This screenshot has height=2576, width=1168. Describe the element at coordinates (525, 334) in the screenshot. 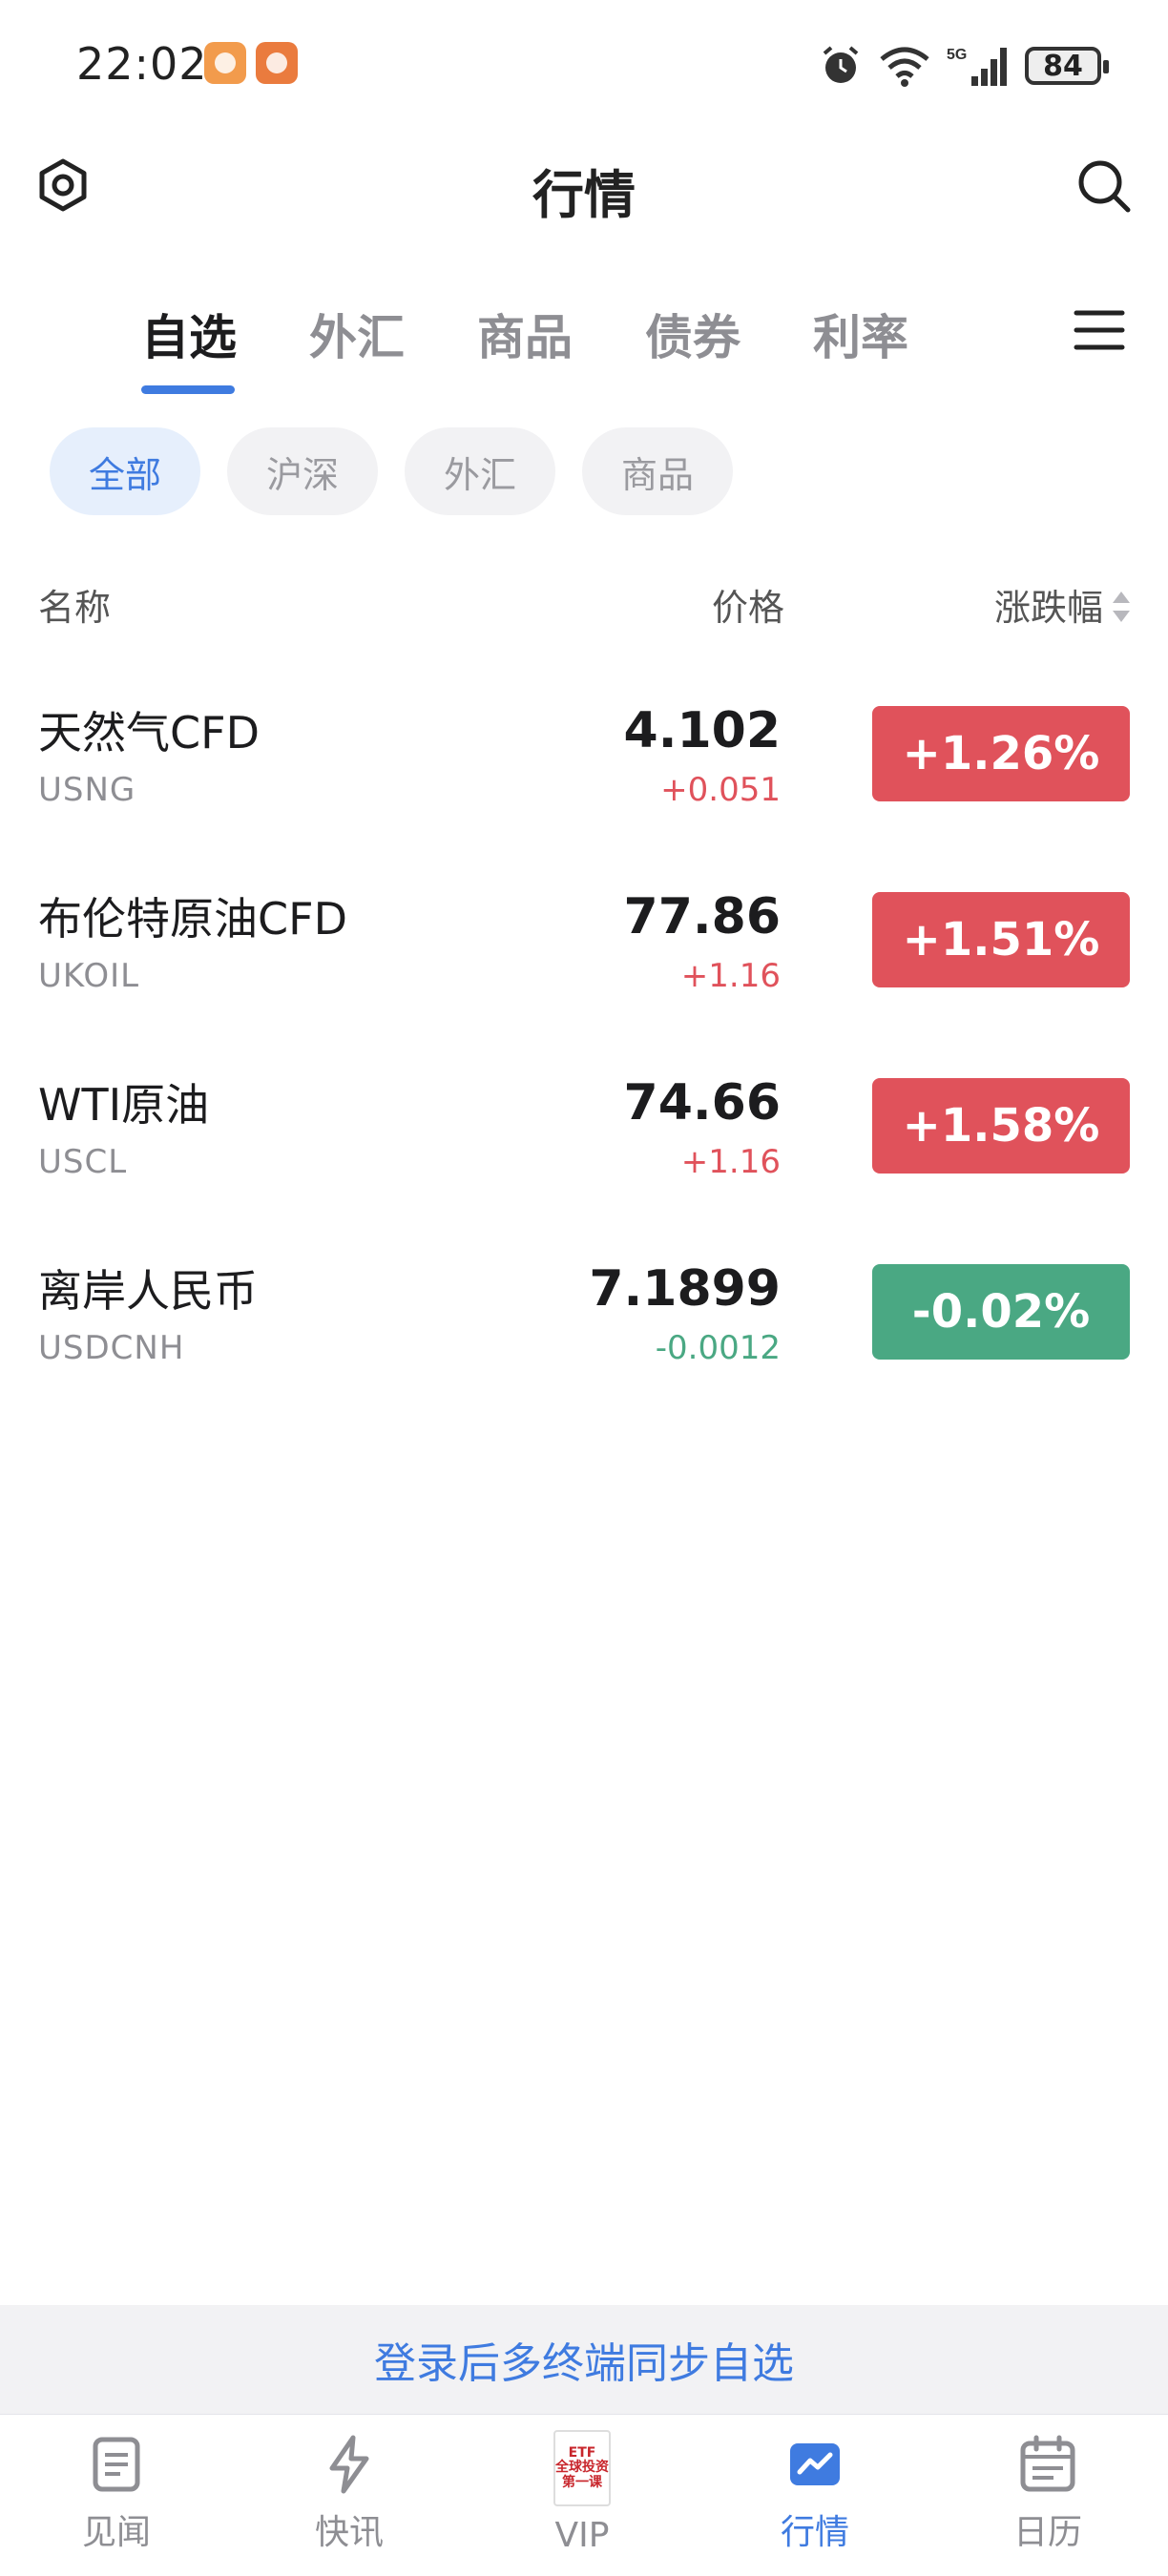

I see `tab-commodities: 商品` at that location.